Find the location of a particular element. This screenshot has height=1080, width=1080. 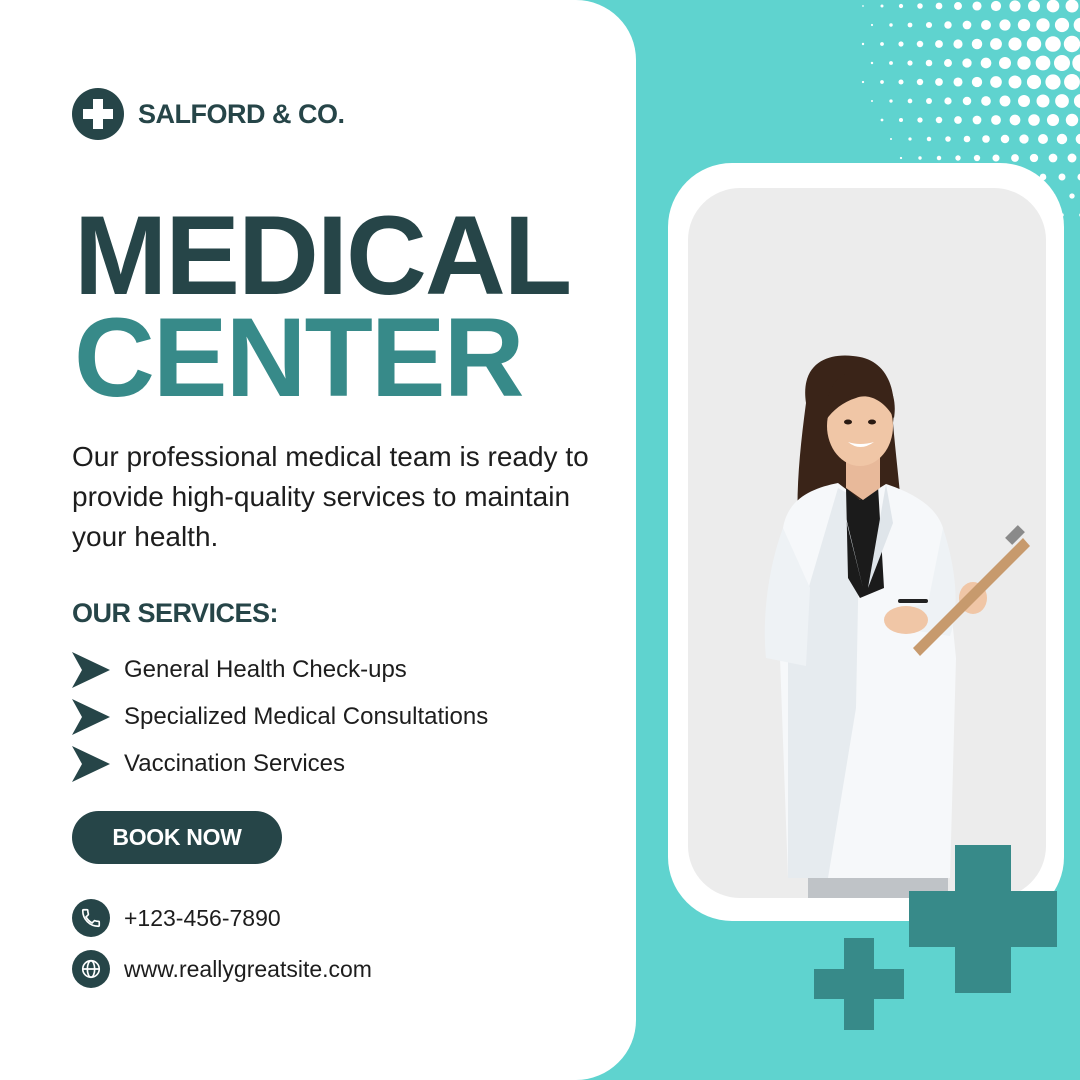

service-label: General Health Check-ups is located at coordinates (265, 669).